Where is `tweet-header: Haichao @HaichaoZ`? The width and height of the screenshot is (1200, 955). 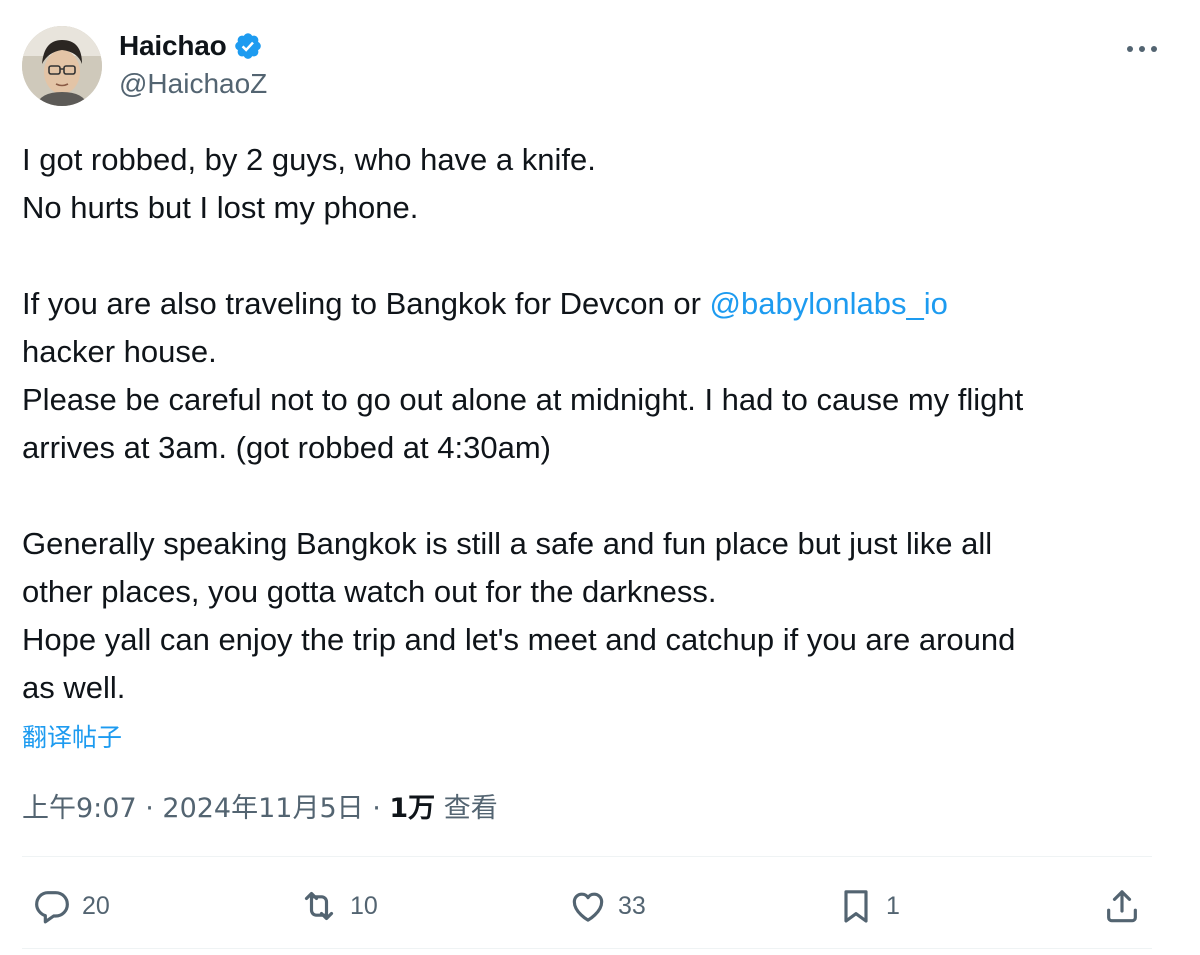
tweet-header: Haichao @HaichaoZ is located at coordinates (592, 67).